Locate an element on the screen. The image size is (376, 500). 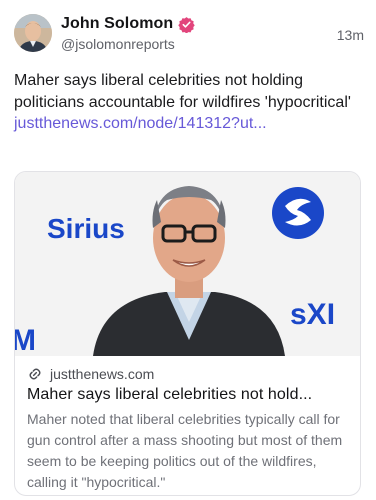
verified-badge-icon is located at coordinates (187, 24).